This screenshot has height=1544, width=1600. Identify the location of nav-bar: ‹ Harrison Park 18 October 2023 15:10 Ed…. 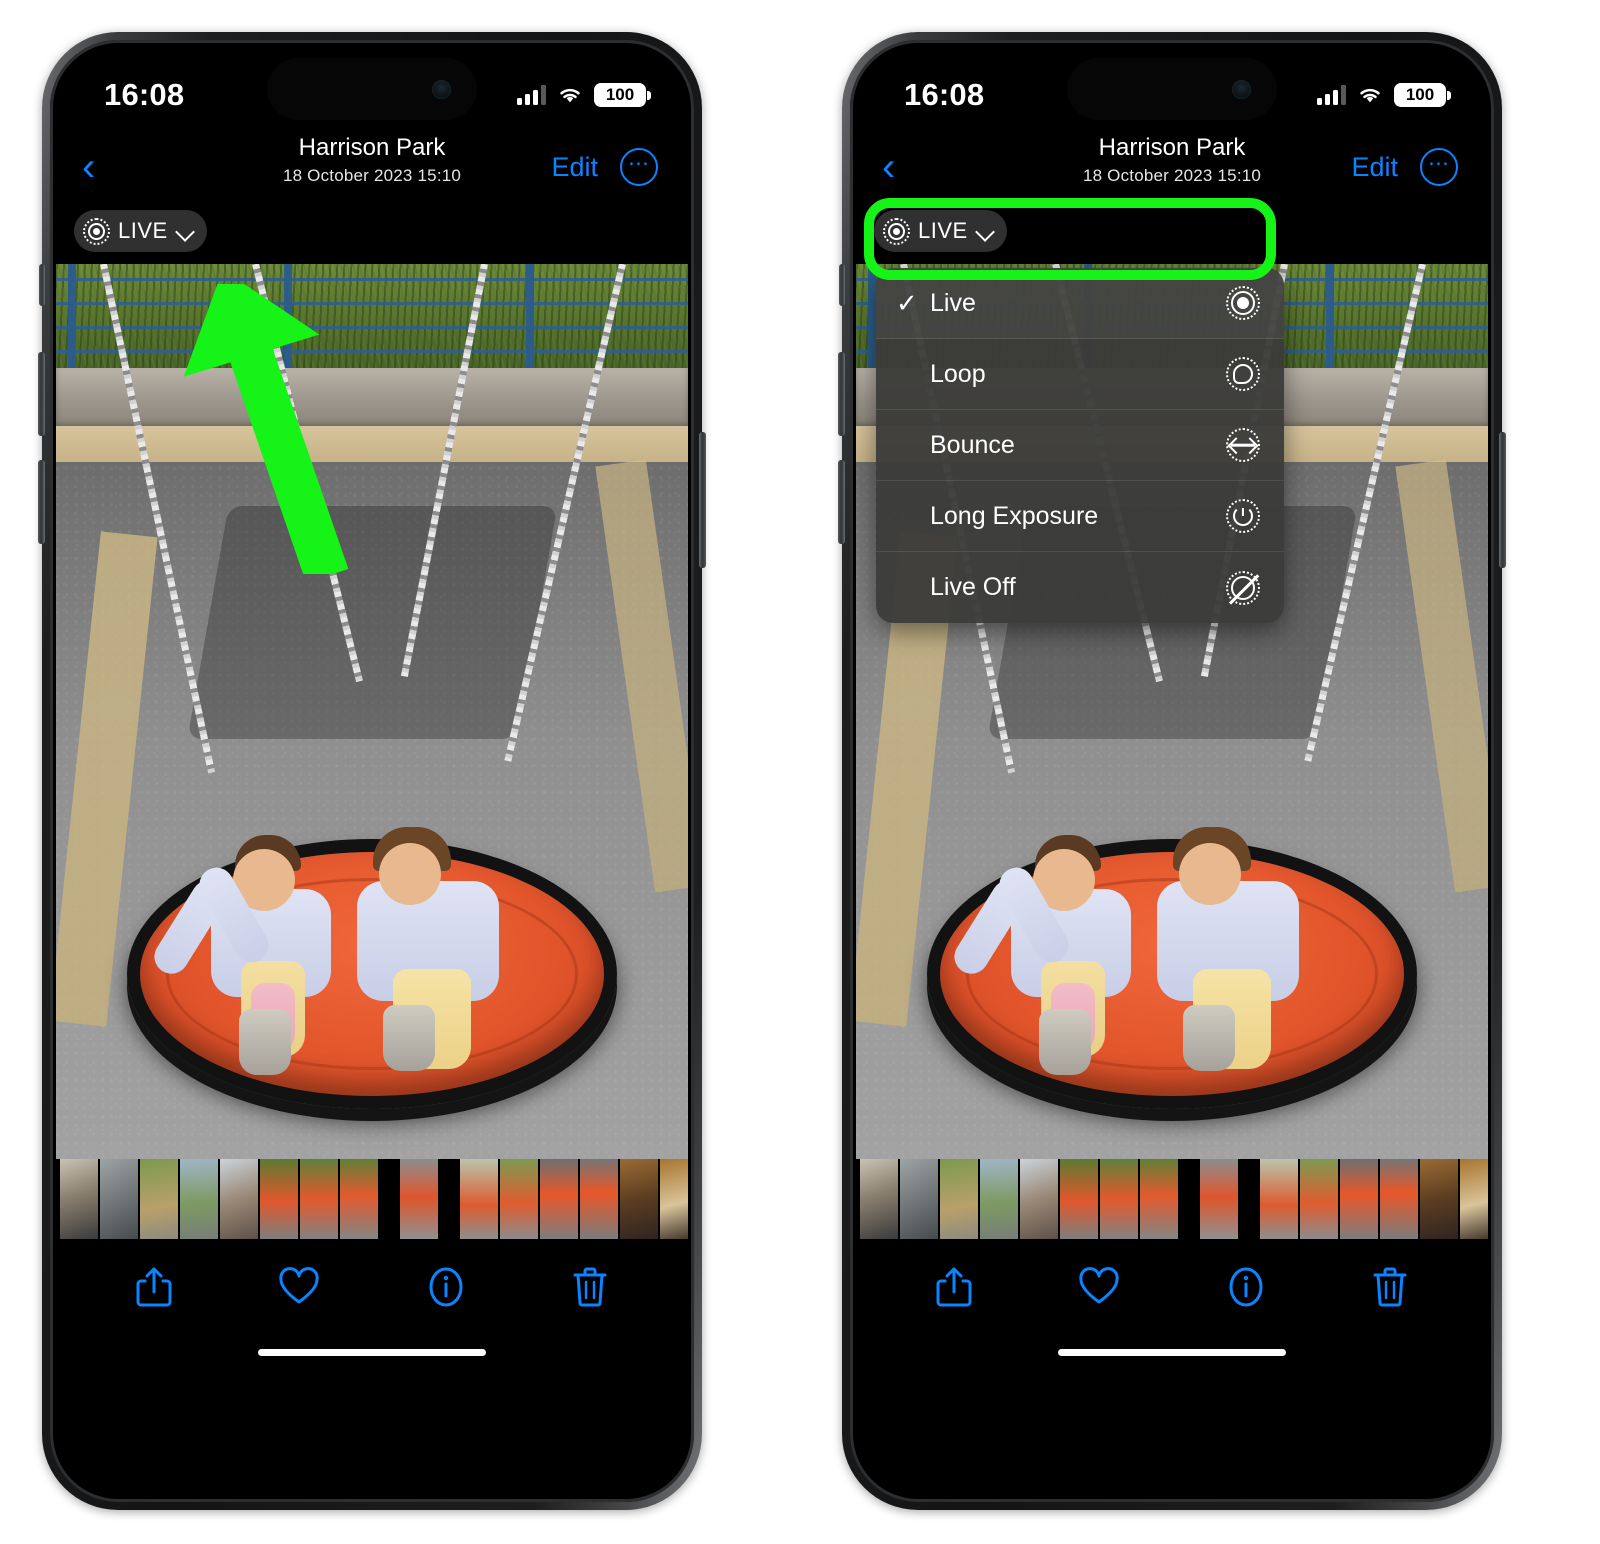
(1172, 167).